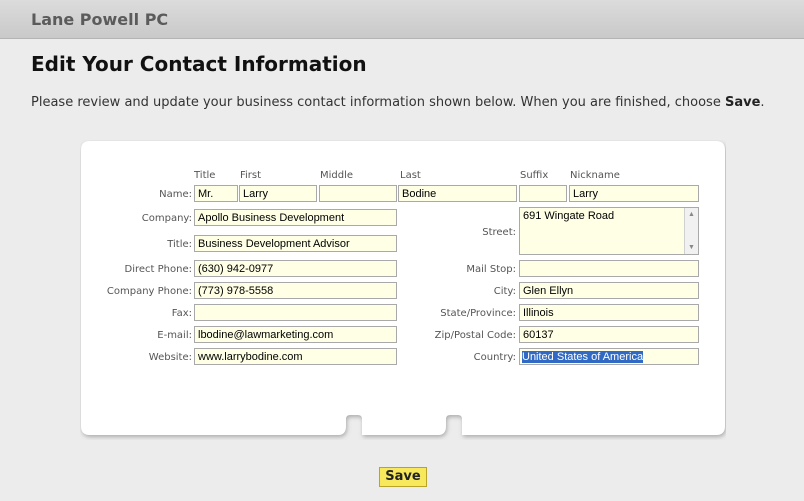 This screenshot has width=804, height=501. Describe the element at coordinates (295, 243) in the screenshot. I see `job-title-field: Business Development Advisor` at that location.